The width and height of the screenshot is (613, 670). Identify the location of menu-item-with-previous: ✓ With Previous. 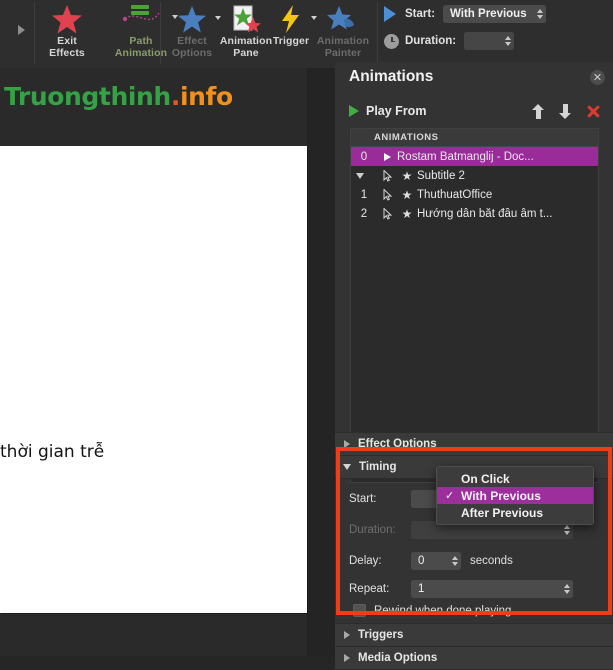
(515, 495).